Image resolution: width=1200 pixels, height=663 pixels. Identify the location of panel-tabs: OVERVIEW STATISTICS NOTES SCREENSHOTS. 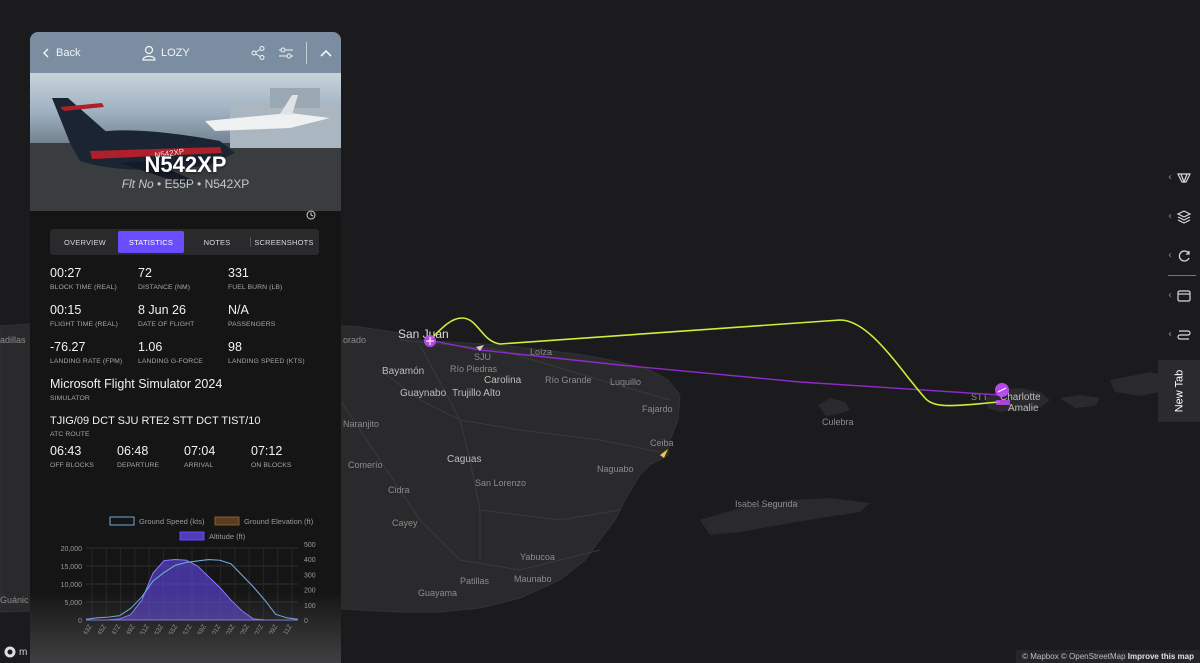
(184, 242).